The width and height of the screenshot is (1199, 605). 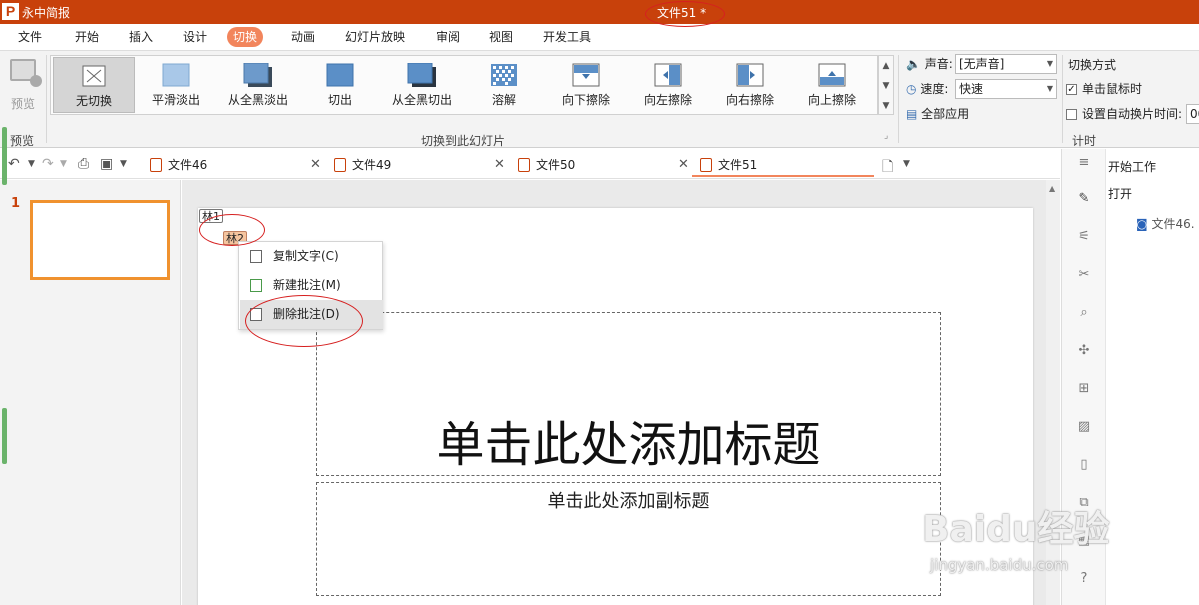 I want to click on copy-text-menu-item: 复制文字(C), so click(x=311, y=256).